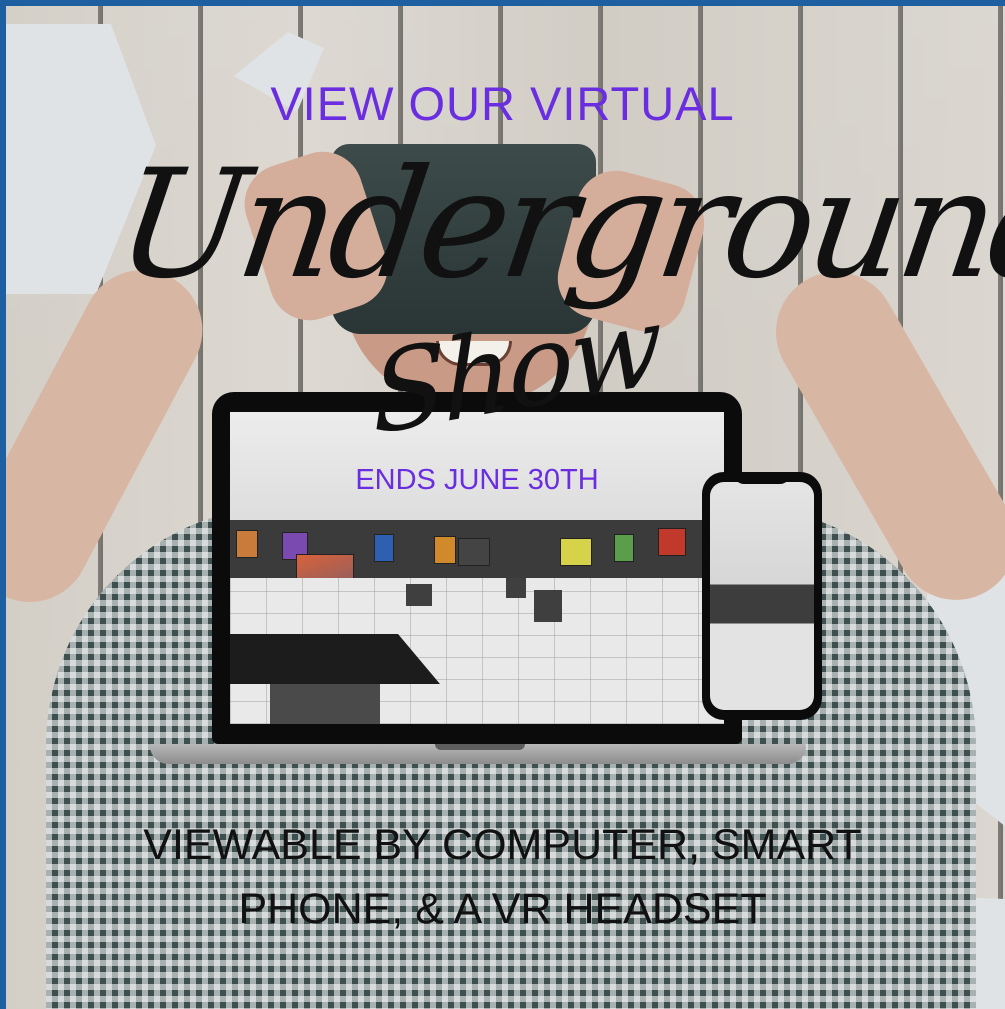 This screenshot has height=1009, width=1005. What do you see at coordinates (502, 909) in the screenshot?
I see `devices-caption-line2: PHONE, & A VR HEADSET` at bounding box center [502, 909].